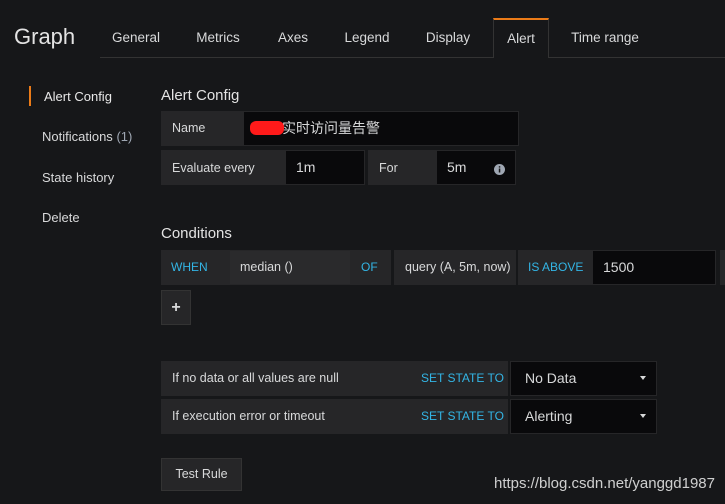  Describe the element at coordinates (202, 128) in the screenshot. I see `name-label: Name` at that location.